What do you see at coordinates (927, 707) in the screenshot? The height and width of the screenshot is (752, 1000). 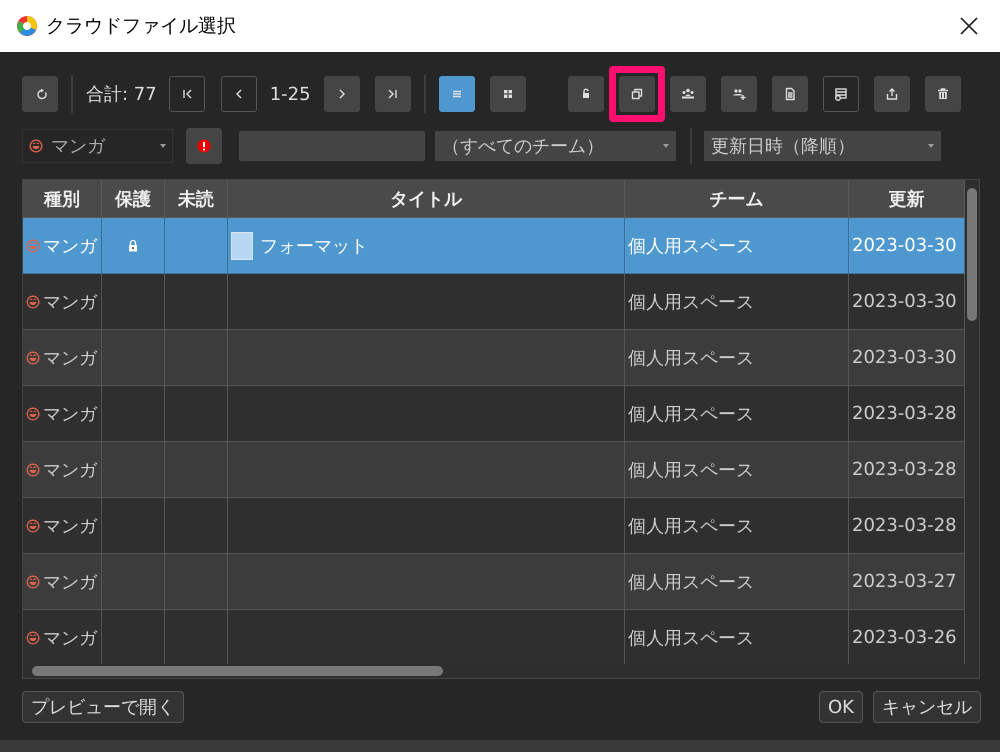 I see `cancel-button: キャンセル` at bounding box center [927, 707].